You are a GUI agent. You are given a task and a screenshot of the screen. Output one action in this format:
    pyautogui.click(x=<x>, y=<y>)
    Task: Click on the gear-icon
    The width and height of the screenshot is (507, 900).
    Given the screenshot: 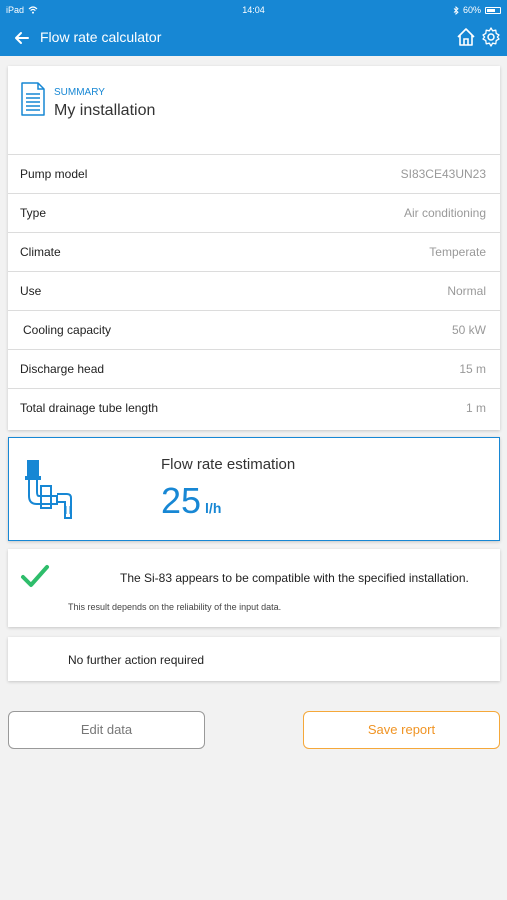 What is the action you would take?
    pyautogui.click(x=491, y=37)
    